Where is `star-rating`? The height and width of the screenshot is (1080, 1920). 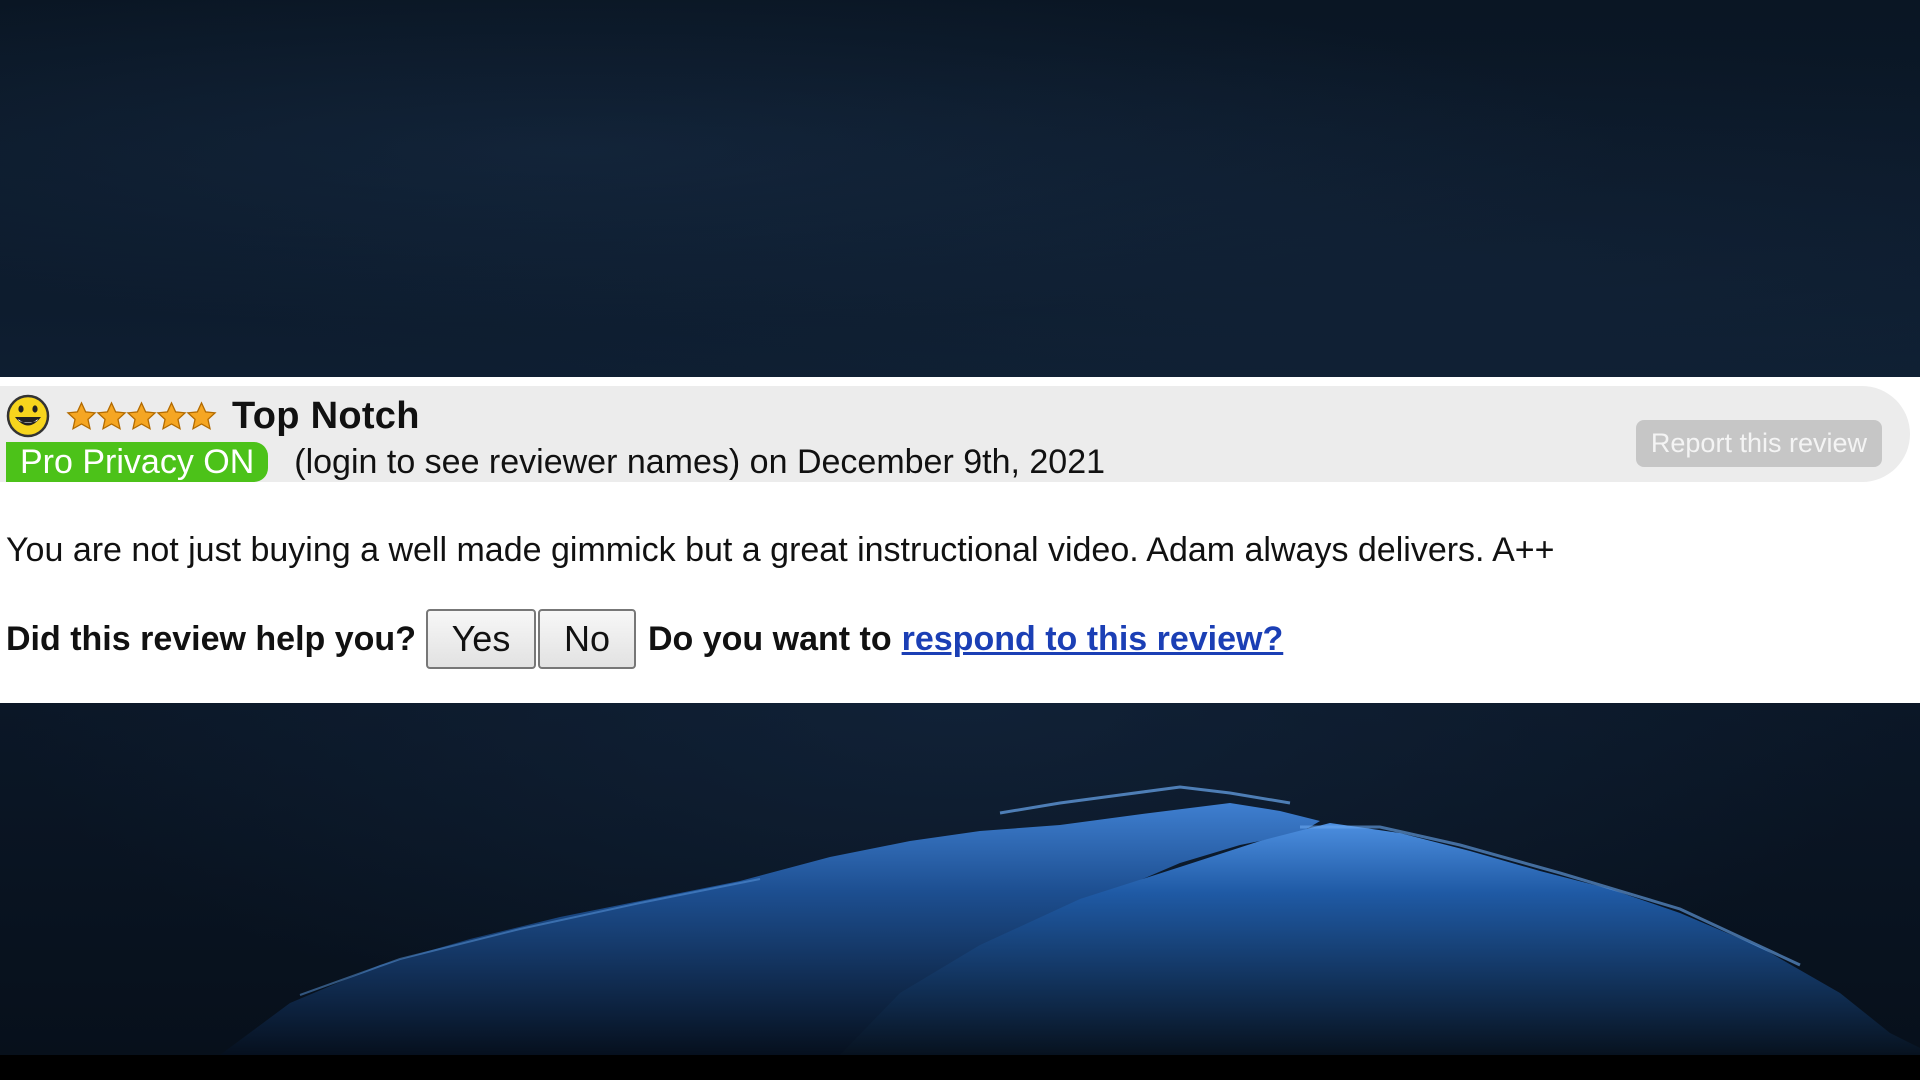 star-rating is located at coordinates (141, 416).